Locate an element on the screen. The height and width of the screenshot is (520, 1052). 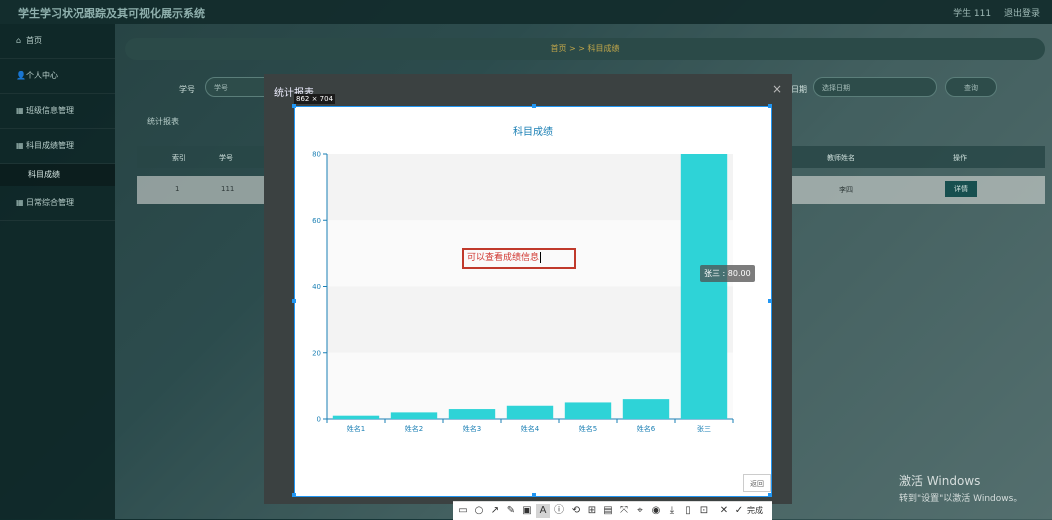
sidebar-item-label: 科目成绩管理 is located at coordinates (50, 145).